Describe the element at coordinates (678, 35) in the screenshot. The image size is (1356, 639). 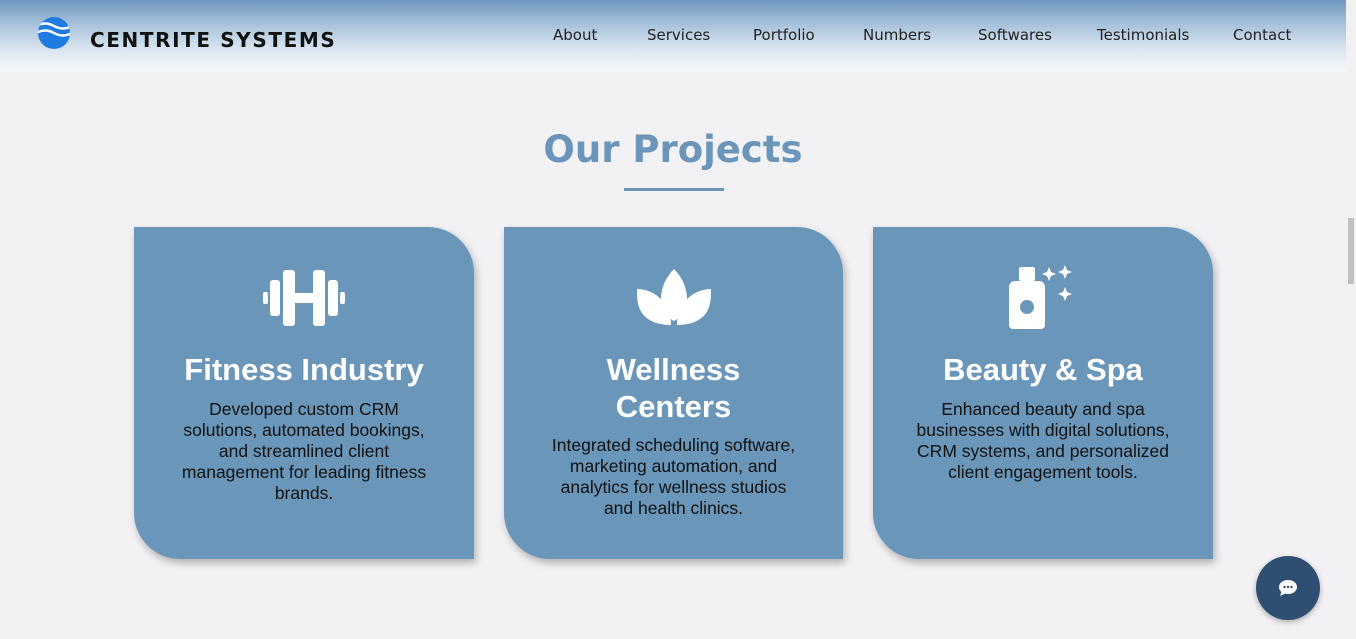
I see `nav-services: Services` at that location.